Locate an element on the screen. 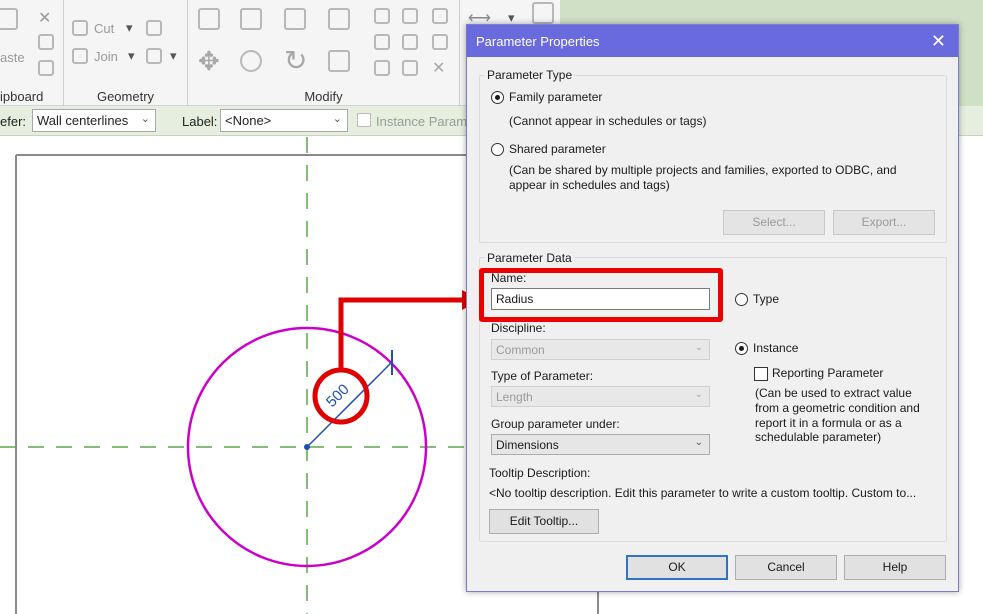 This screenshot has height=614, width=983. paste-button: aste is located at coordinates (12, 57).